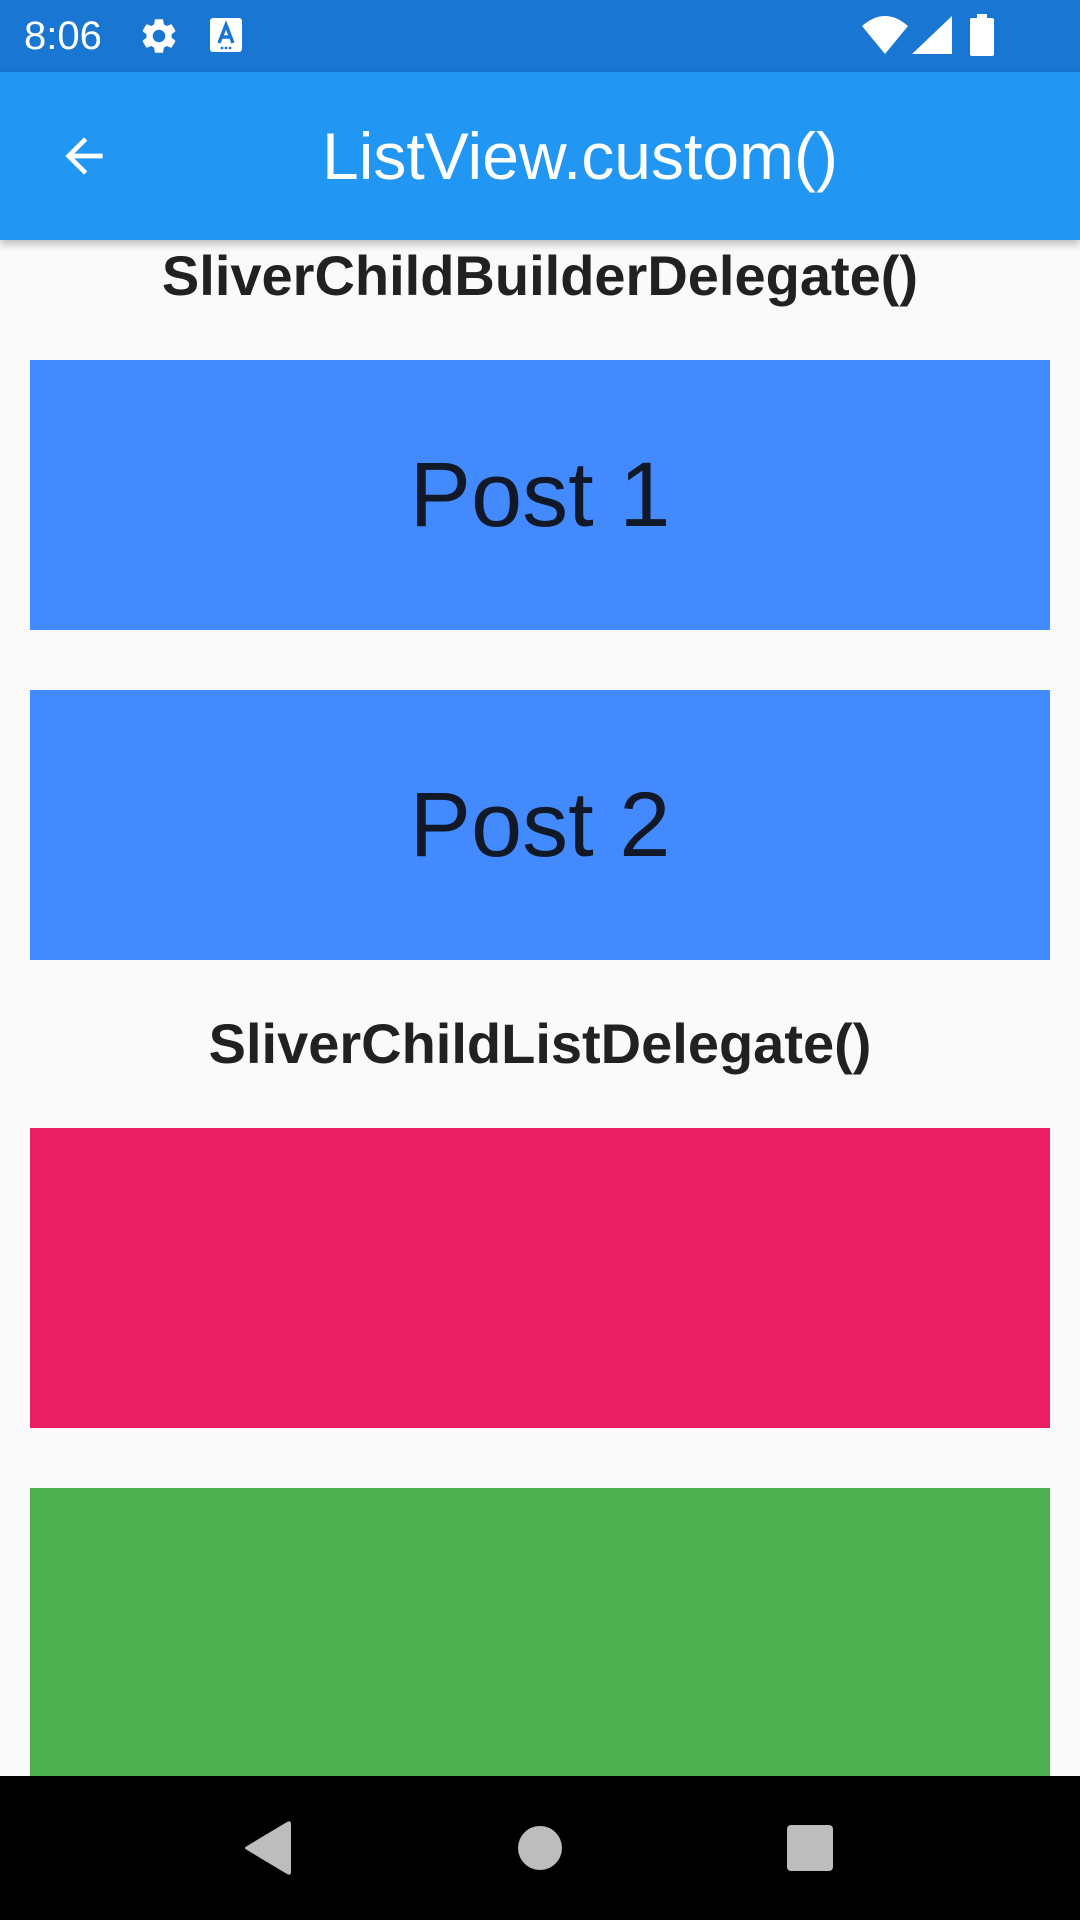 Image resolution: width=1080 pixels, height=1920 pixels. Describe the element at coordinates (540, 1278) in the screenshot. I see `pink-block` at that location.